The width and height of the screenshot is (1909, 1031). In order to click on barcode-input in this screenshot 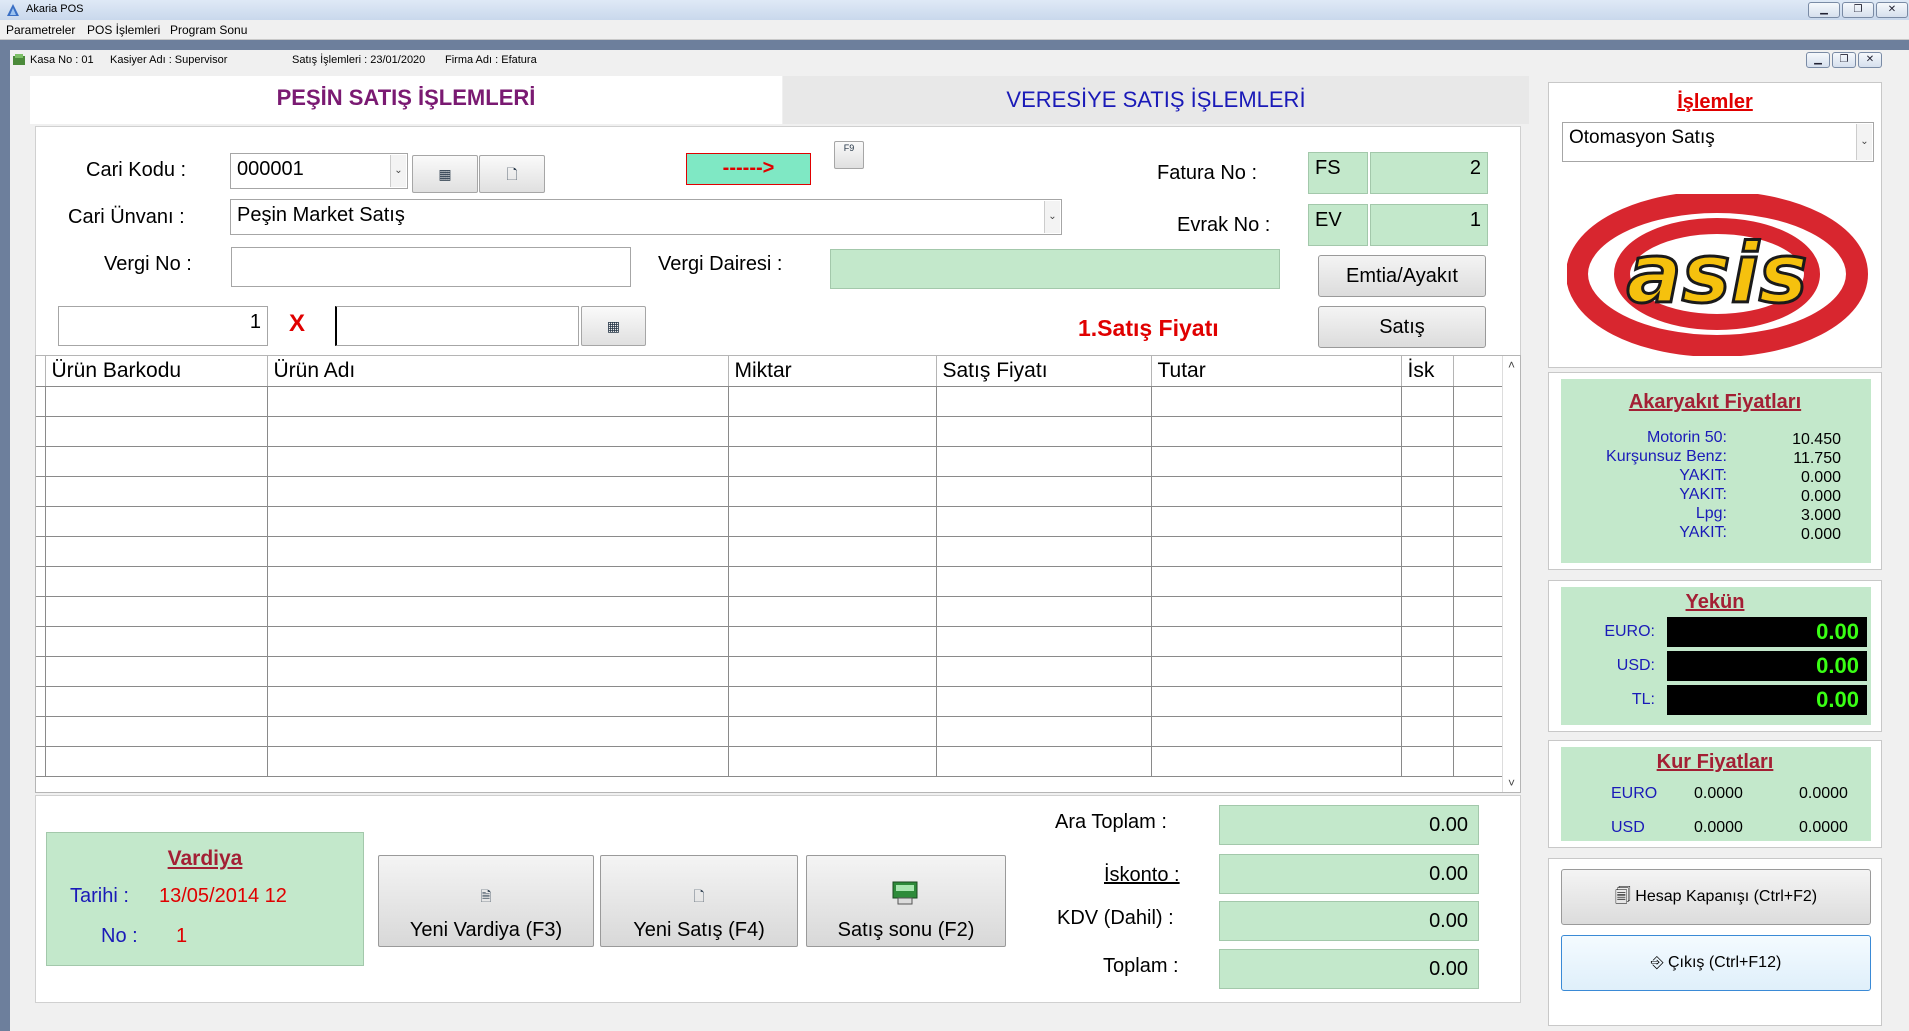, I will do `click(457, 326)`.